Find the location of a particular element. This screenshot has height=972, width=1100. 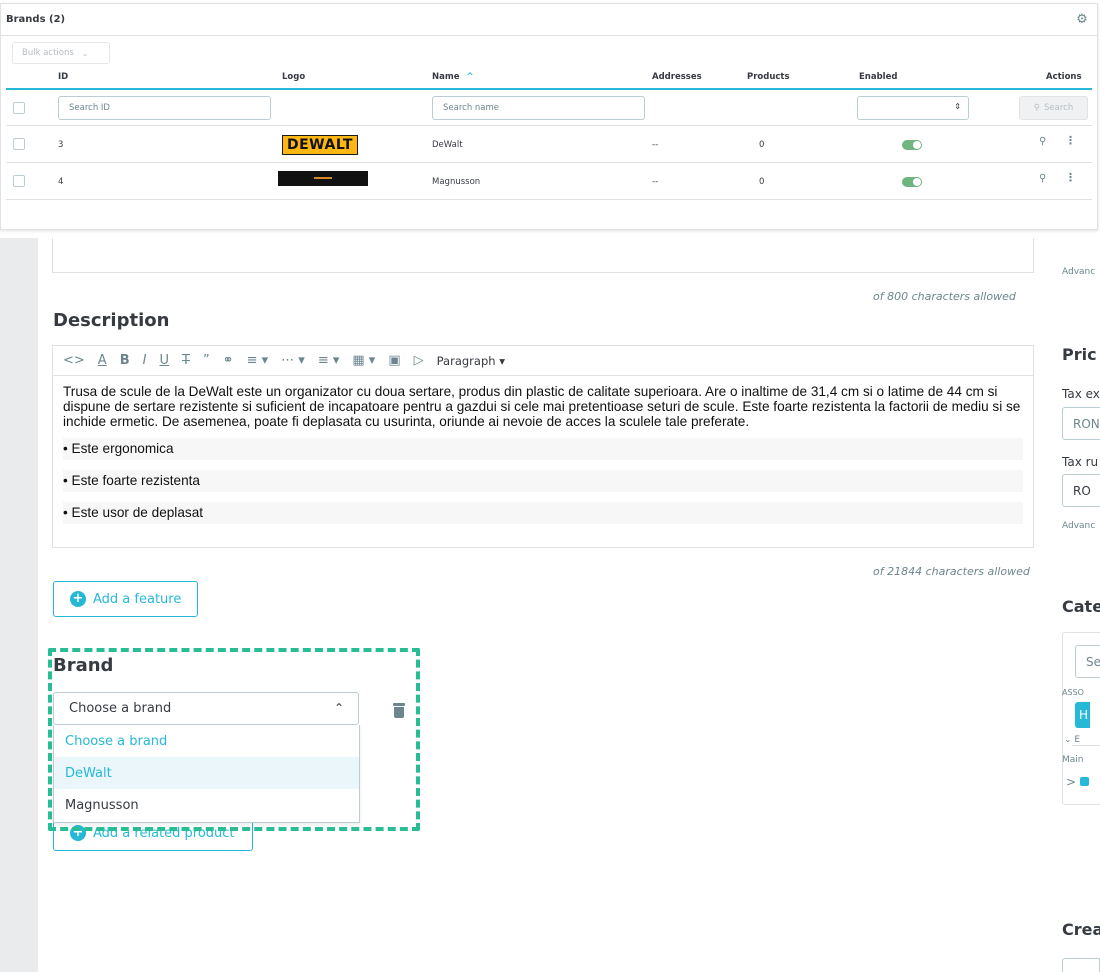

column-header-name-label: Name is located at coordinates (446, 77).